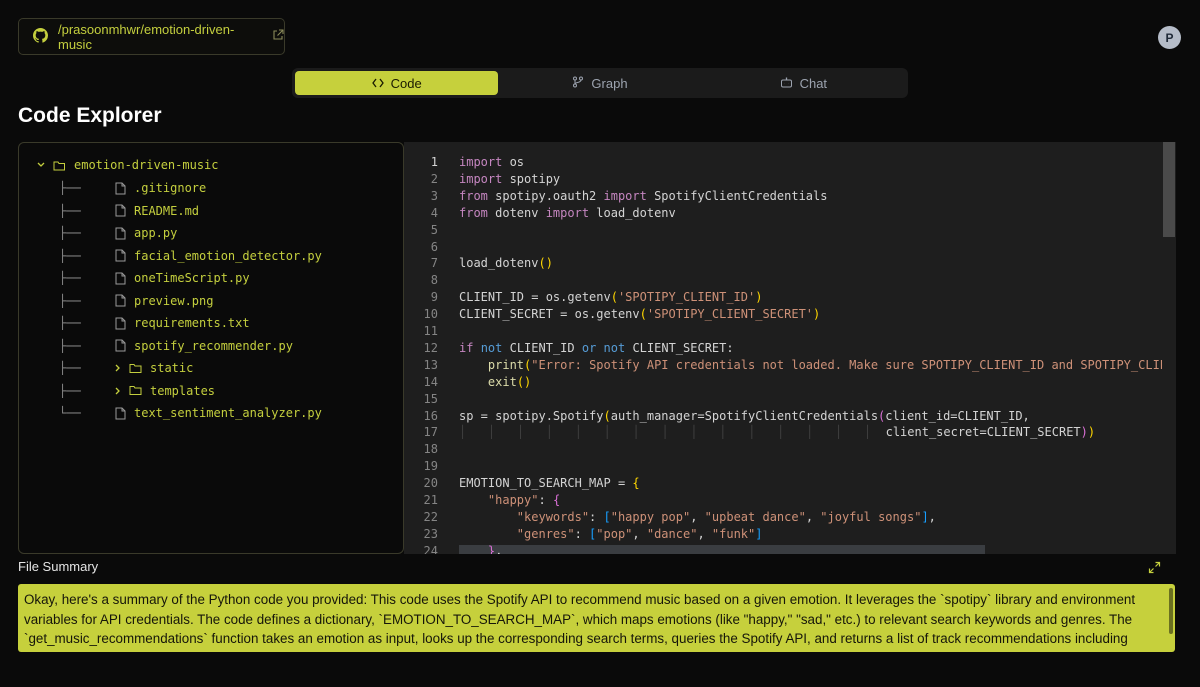 The image size is (1200, 687). I want to click on github-icon, so click(41, 36).